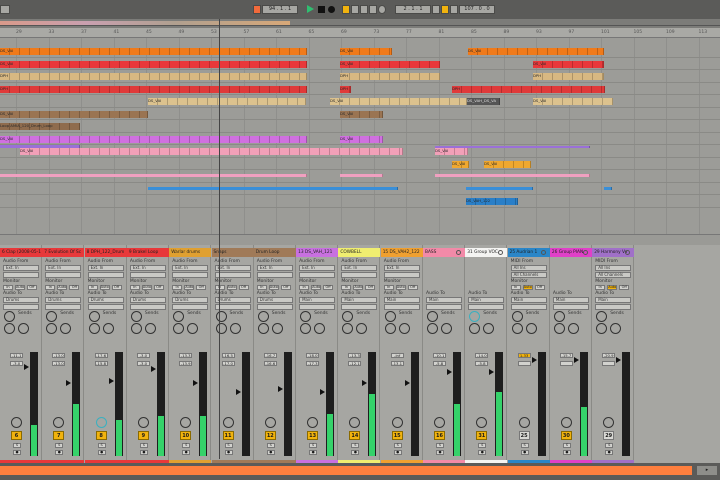  What do you see at coordinates (321, 9) in the screenshot?
I see `stop-icon` at bounding box center [321, 9].